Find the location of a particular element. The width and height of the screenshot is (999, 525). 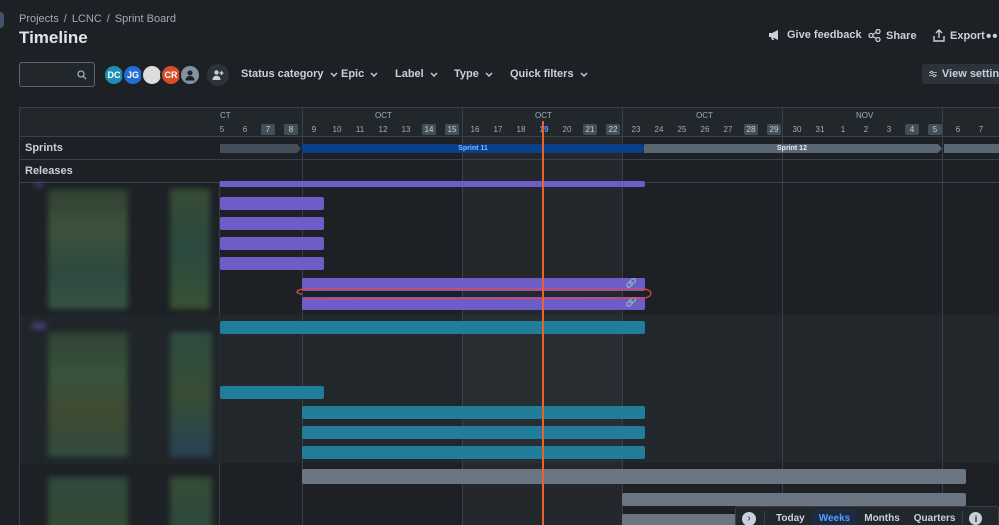

sprint-13-bar is located at coordinates (971, 148).